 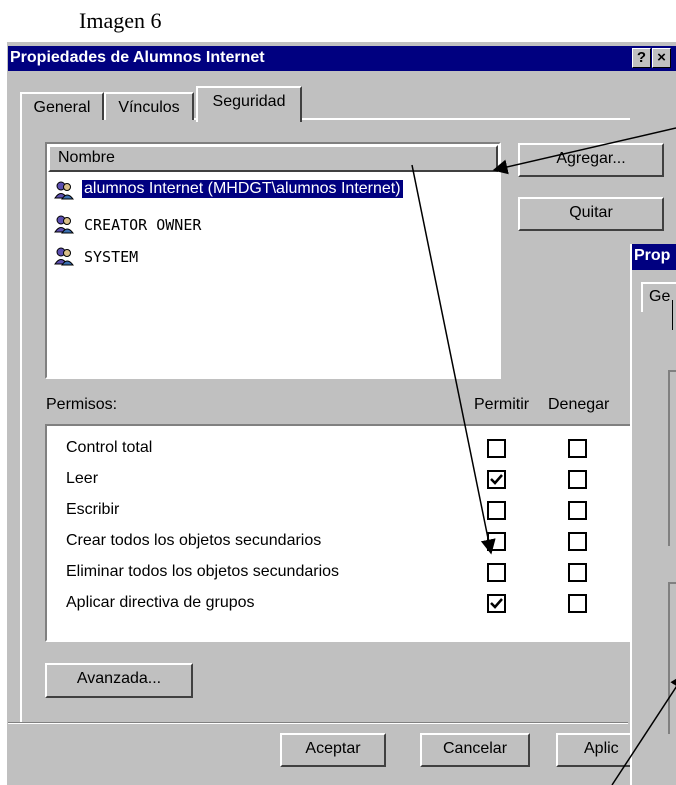 I want to click on arrow-to-checkbox, so click(x=453, y=359).